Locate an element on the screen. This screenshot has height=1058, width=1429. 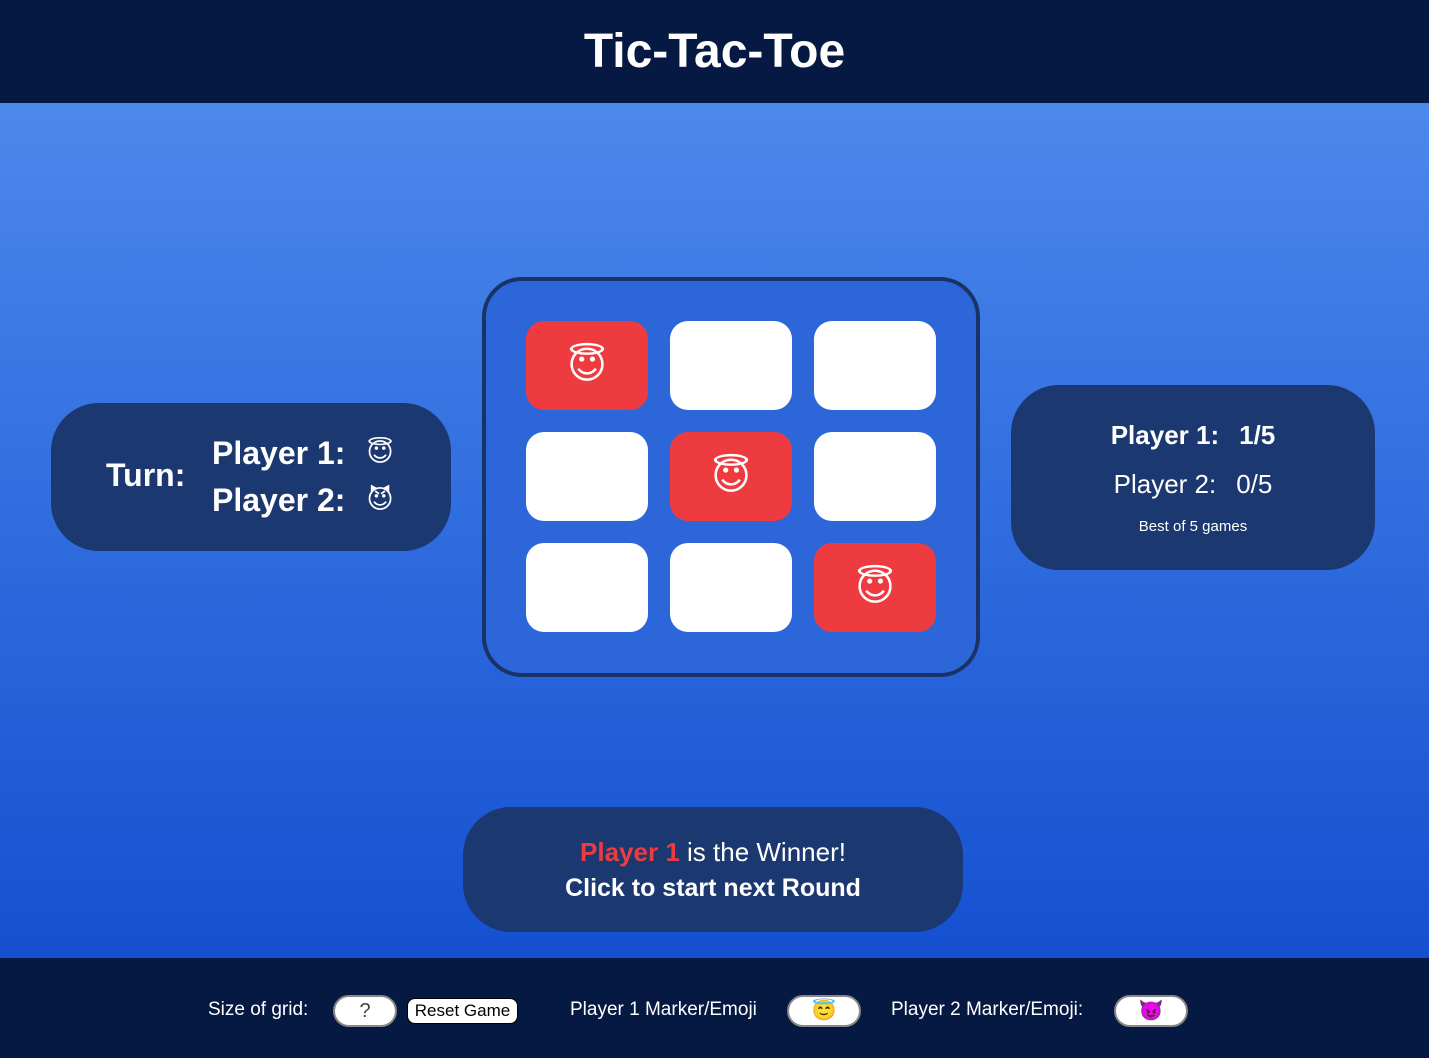
winner-suffix: is the Winner! is located at coordinates (762, 852).